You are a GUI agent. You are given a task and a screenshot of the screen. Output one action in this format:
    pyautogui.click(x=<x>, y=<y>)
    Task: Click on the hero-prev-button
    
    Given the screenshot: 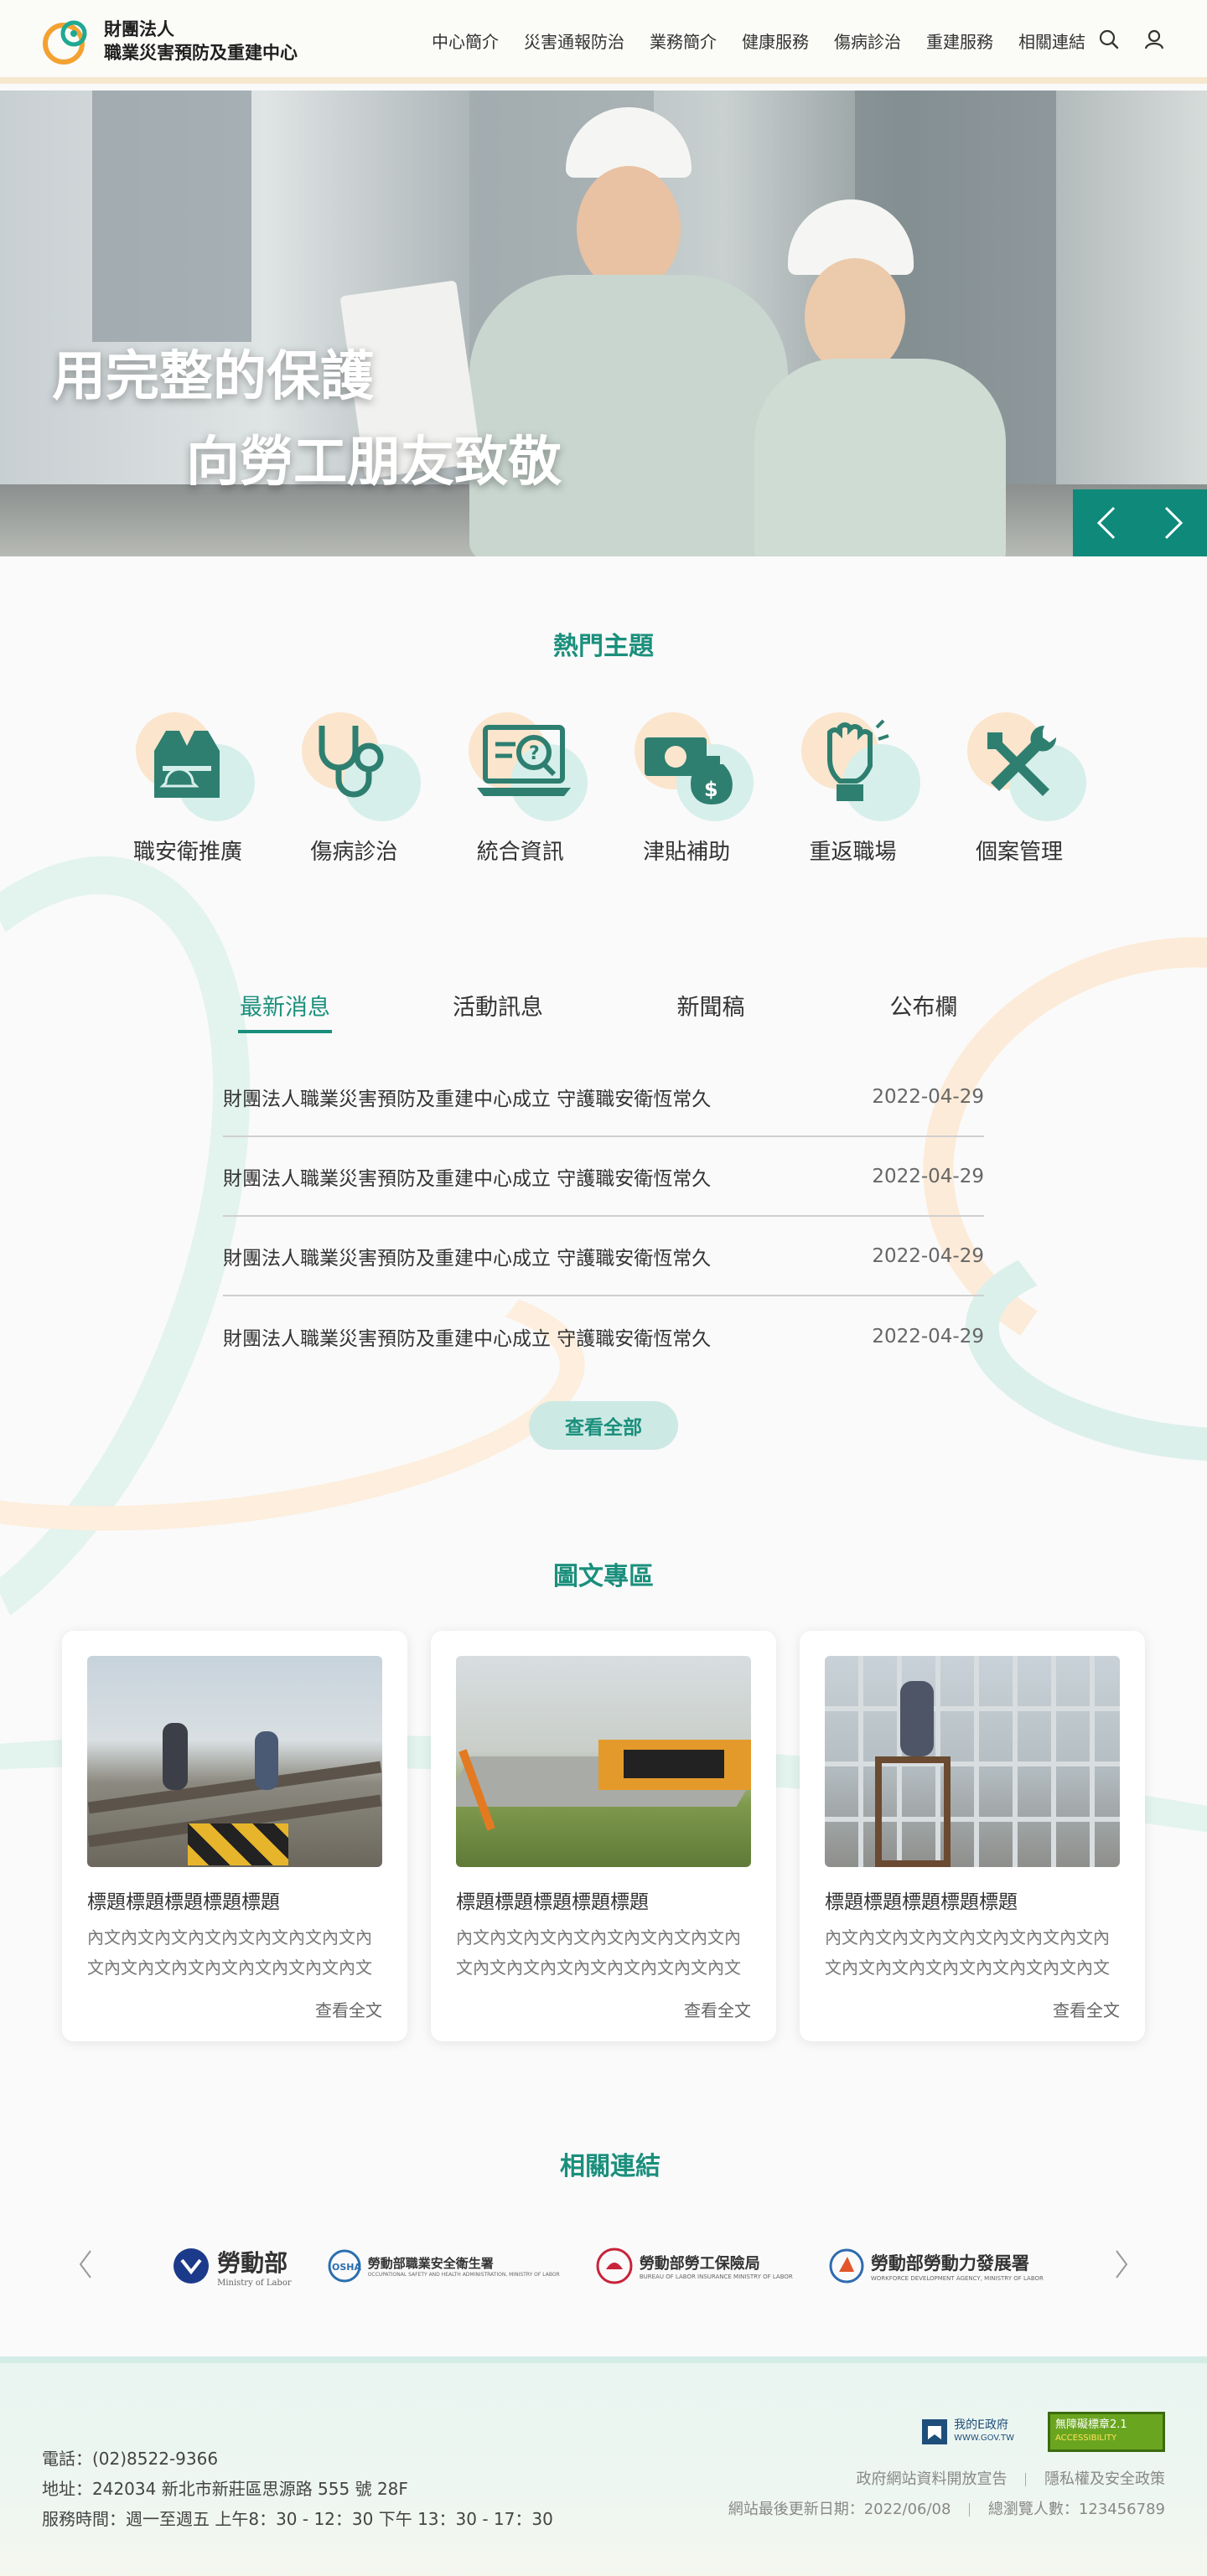 What is the action you would take?
    pyautogui.click(x=1106, y=522)
    